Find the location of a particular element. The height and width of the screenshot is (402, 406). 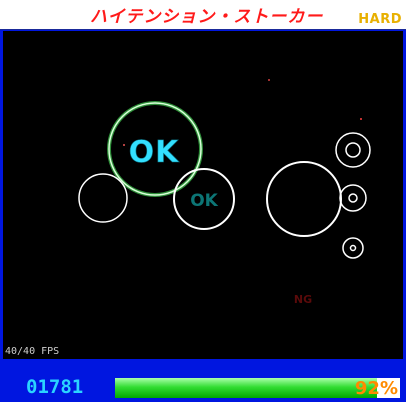

hit-circle-left is located at coordinates (103, 198).